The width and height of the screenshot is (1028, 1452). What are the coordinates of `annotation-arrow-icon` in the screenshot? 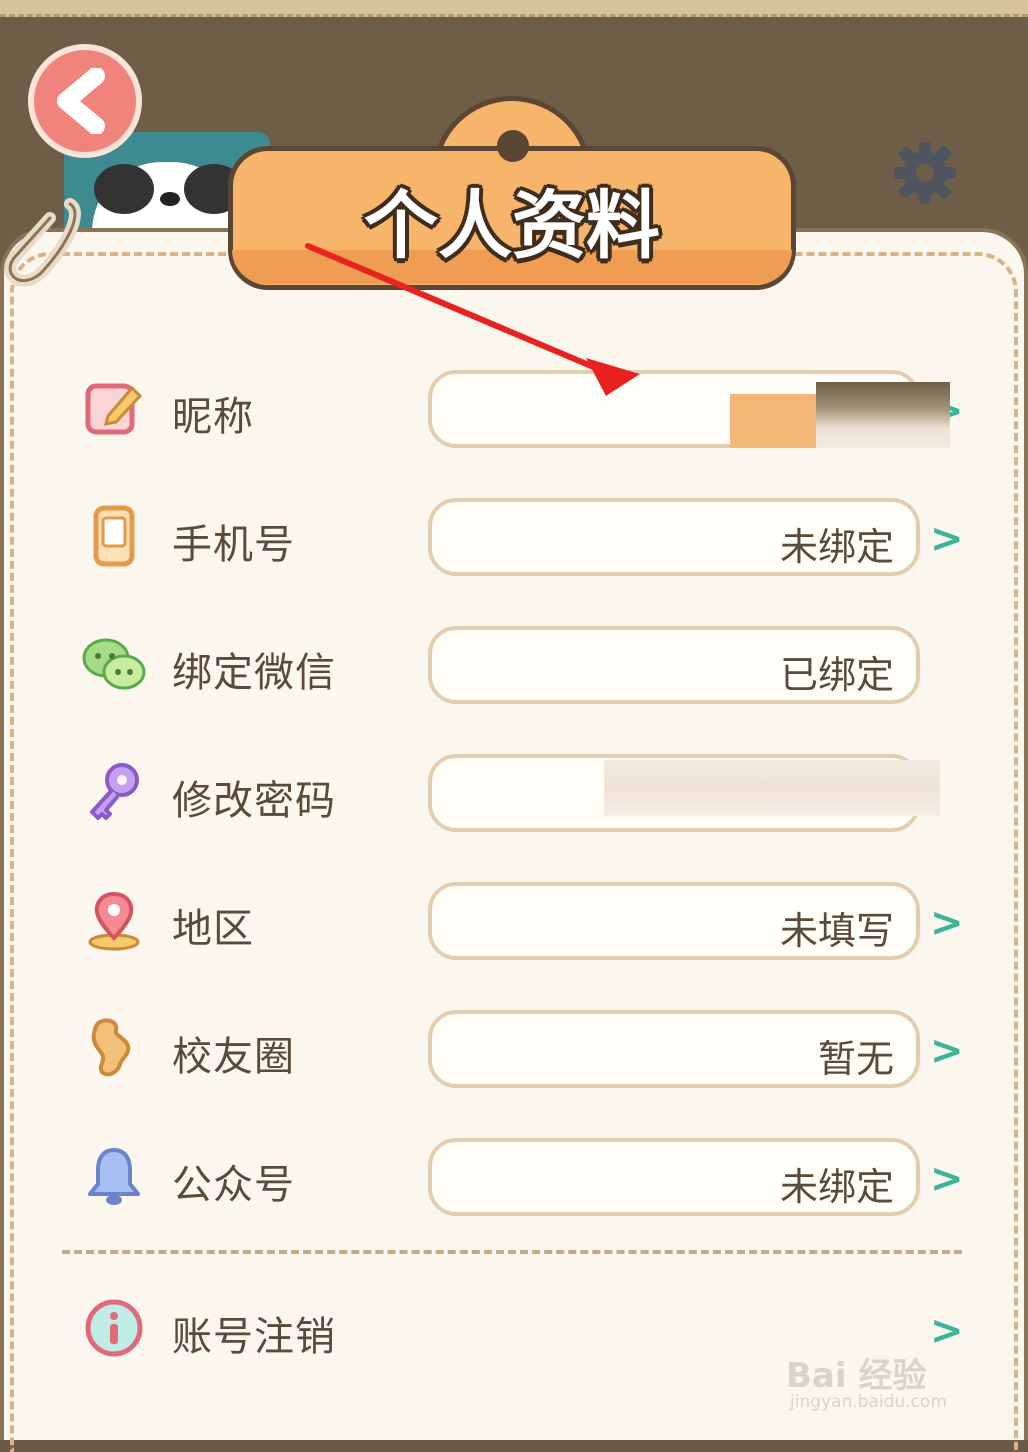 It's located at (472, 319).